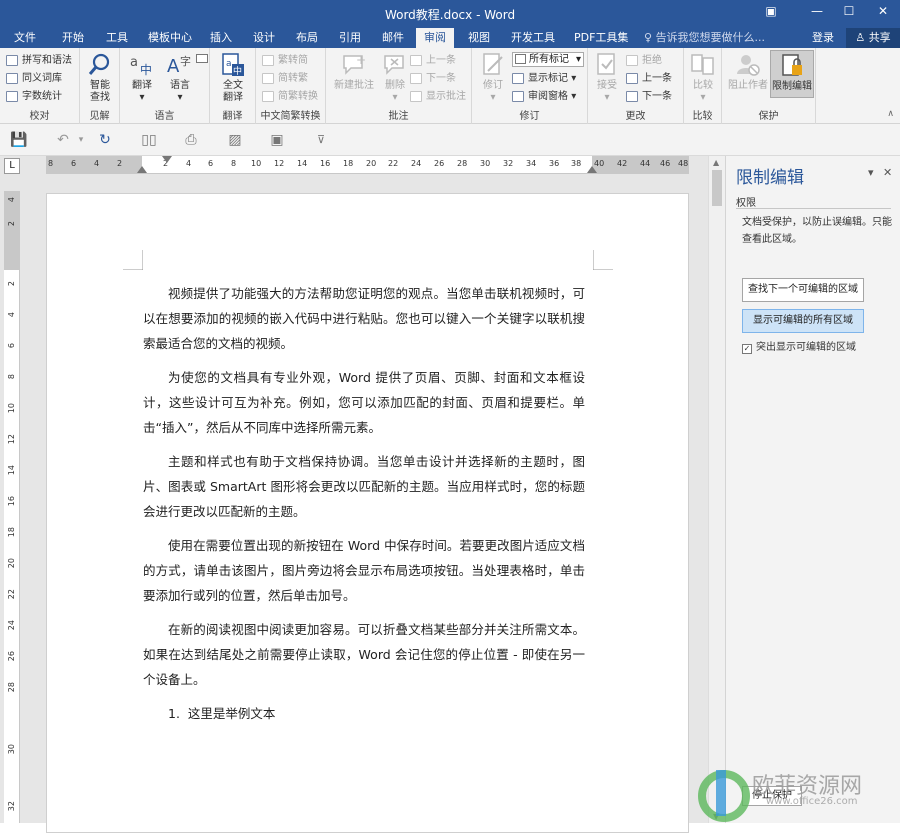 The width and height of the screenshot is (900, 833). What do you see at coordinates (601, 38) in the screenshot?
I see `tab-pdf-tools: PDF工具集` at bounding box center [601, 38].